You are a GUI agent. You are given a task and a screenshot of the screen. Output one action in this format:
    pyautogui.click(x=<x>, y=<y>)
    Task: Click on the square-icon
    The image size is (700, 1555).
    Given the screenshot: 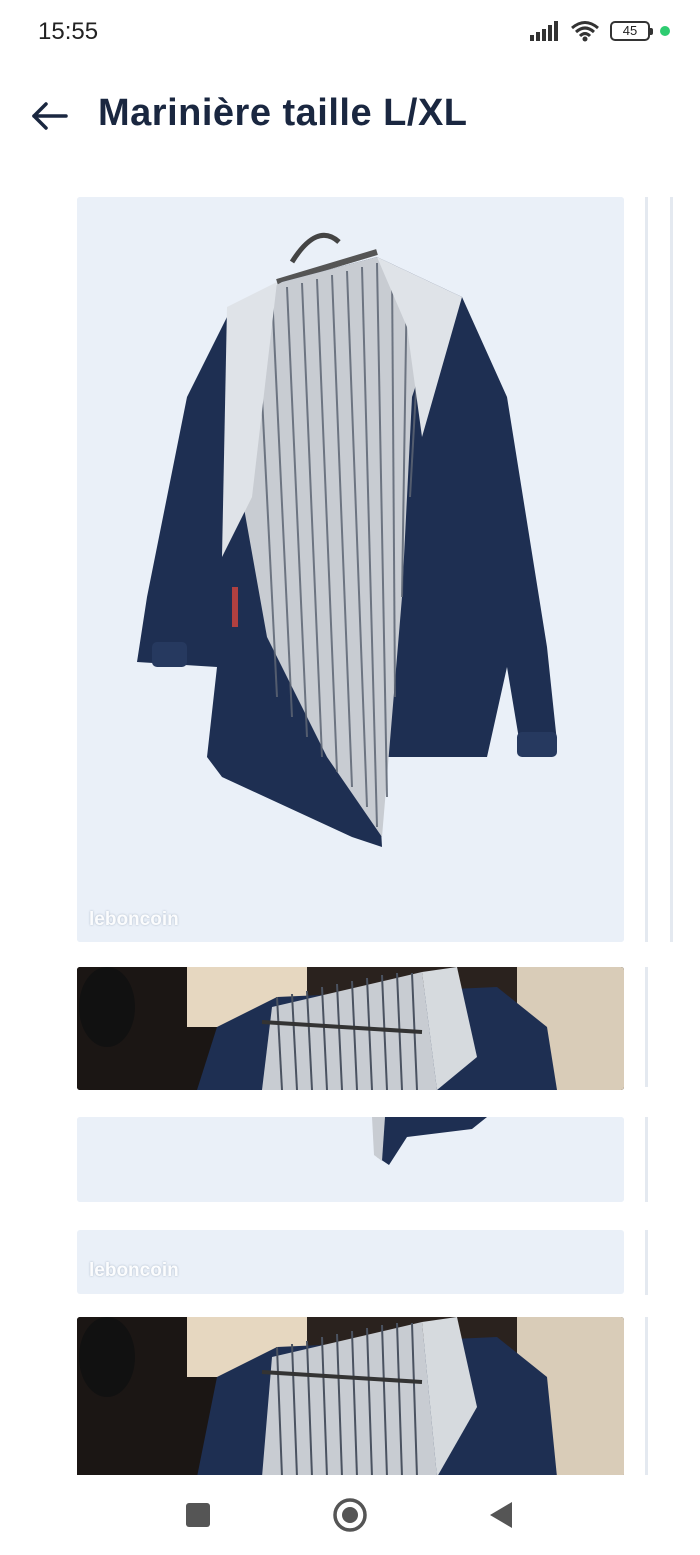 What is the action you would take?
    pyautogui.click(x=198, y=1515)
    